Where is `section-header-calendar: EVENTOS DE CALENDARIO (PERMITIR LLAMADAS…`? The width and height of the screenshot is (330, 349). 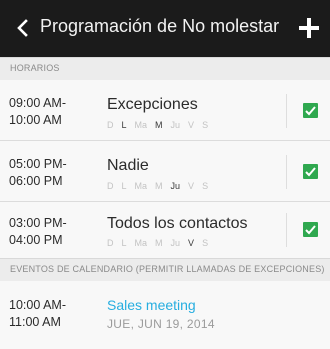
section-header-calendar: EVENTOS DE CALENDARIO (PERMITIR LLAMADAS… is located at coordinates (165, 270).